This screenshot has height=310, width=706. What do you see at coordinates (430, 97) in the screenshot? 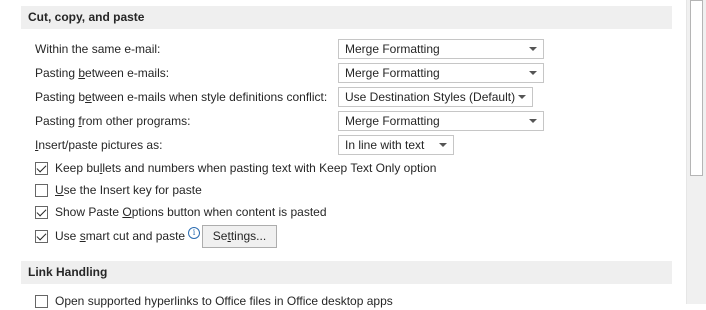
I see `dropdown-value: Use Destination Styles (Default)` at bounding box center [430, 97].